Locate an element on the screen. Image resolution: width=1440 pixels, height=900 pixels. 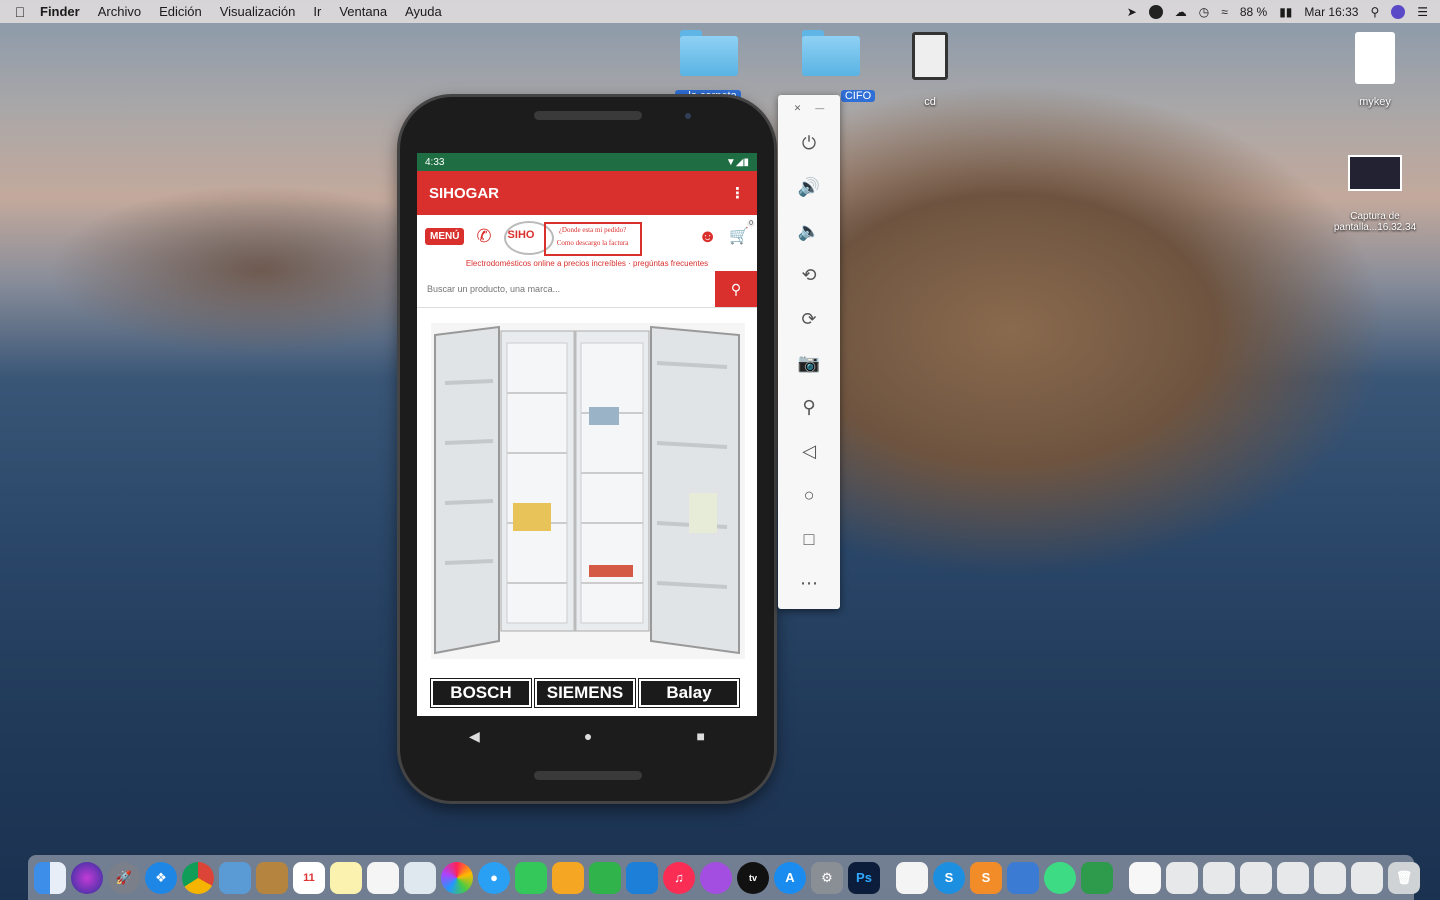
dock-chrome-icon is located at coordinates (198, 877).